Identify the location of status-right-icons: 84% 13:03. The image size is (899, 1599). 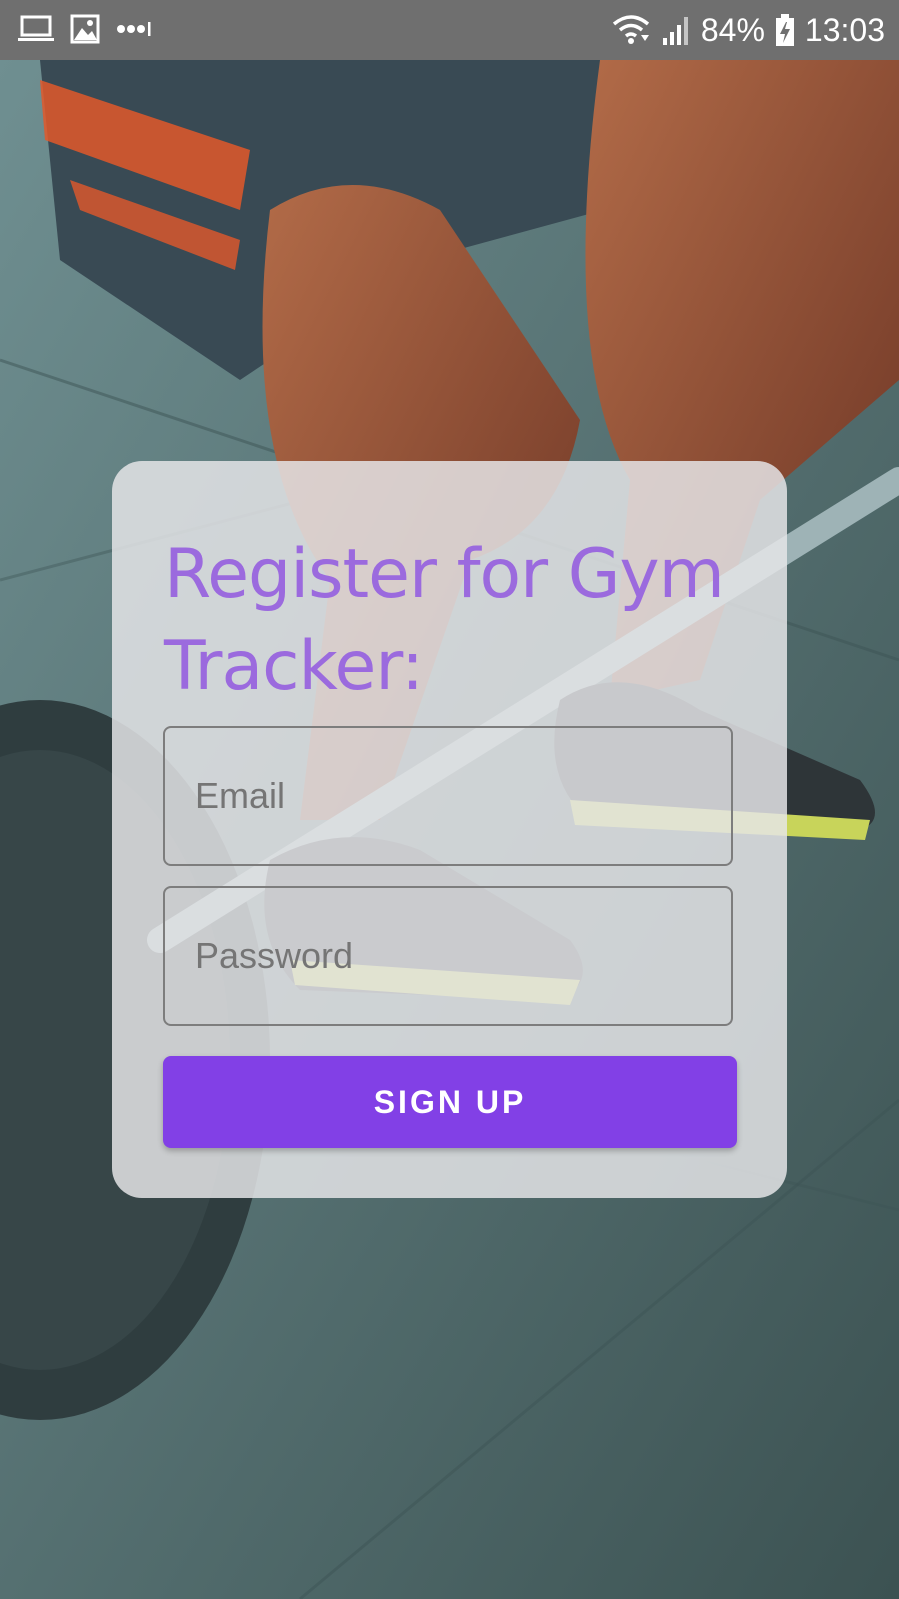
(748, 30).